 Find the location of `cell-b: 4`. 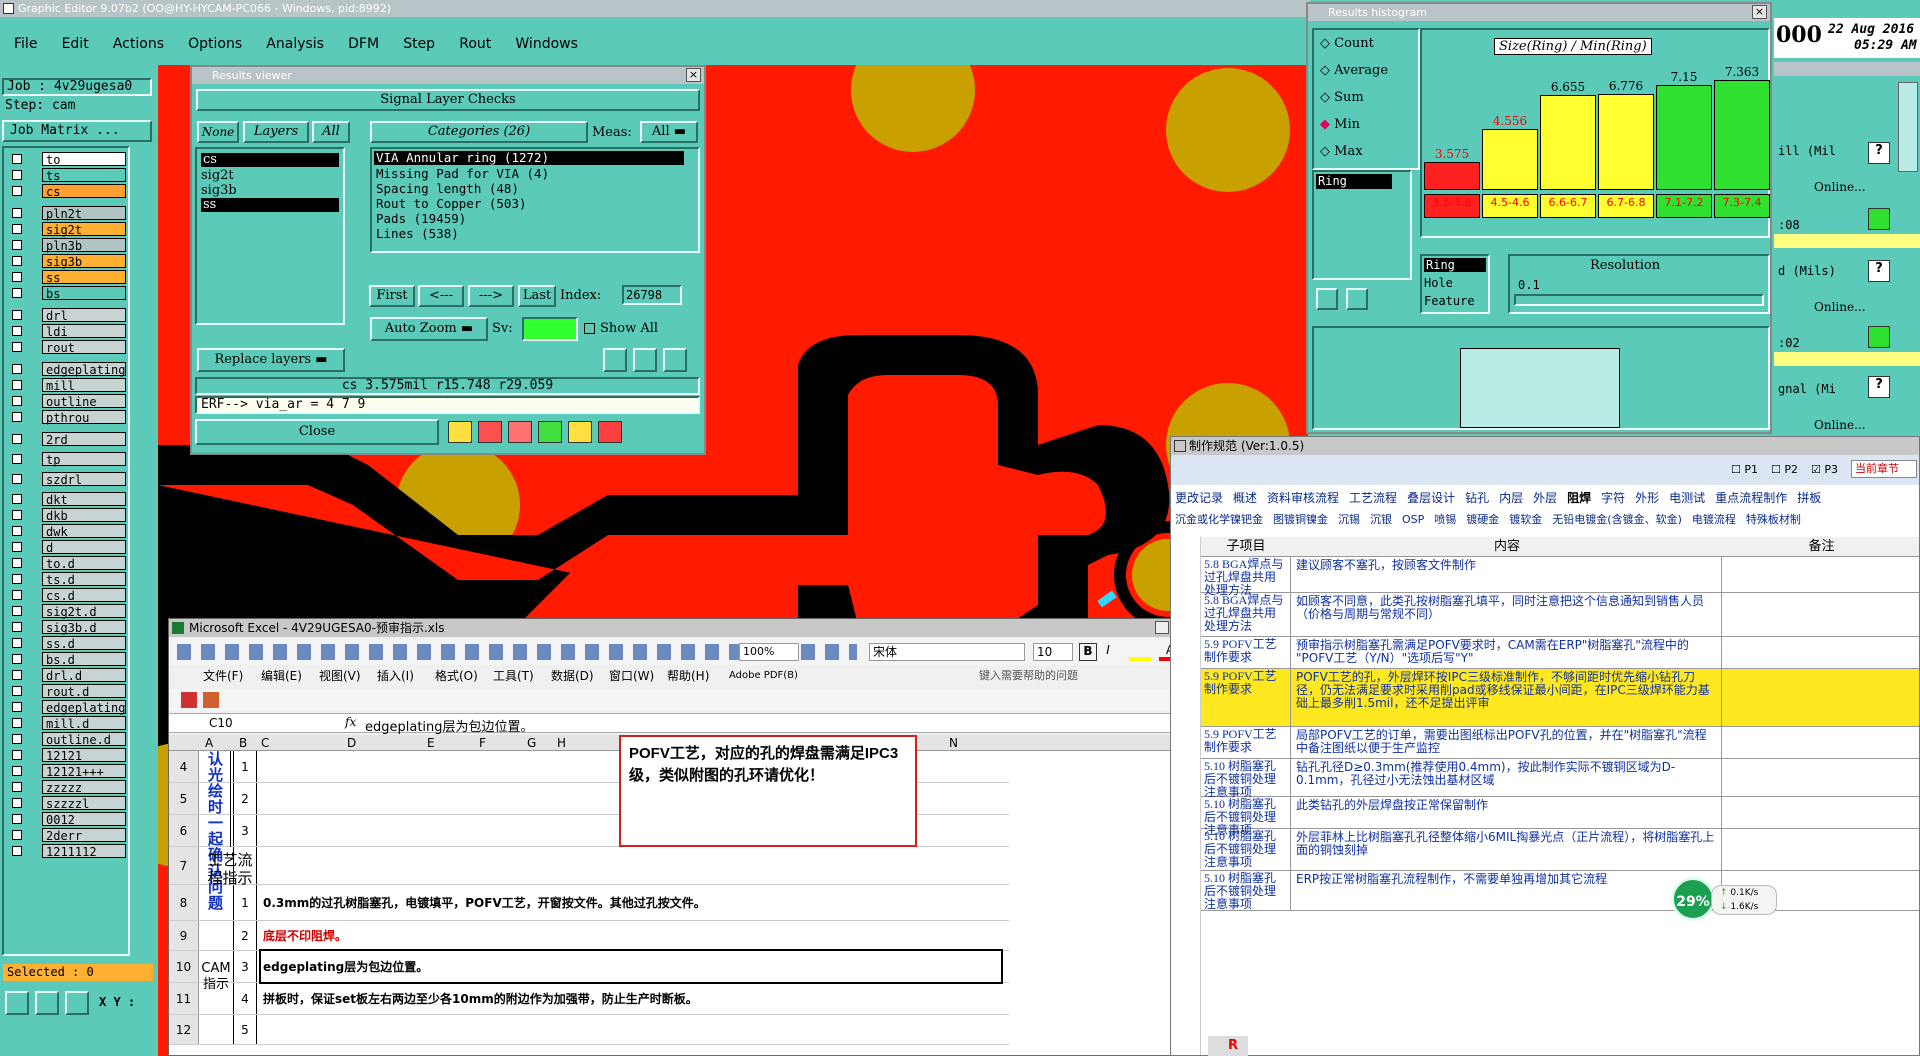

cell-b: 4 is located at coordinates (245, 998).